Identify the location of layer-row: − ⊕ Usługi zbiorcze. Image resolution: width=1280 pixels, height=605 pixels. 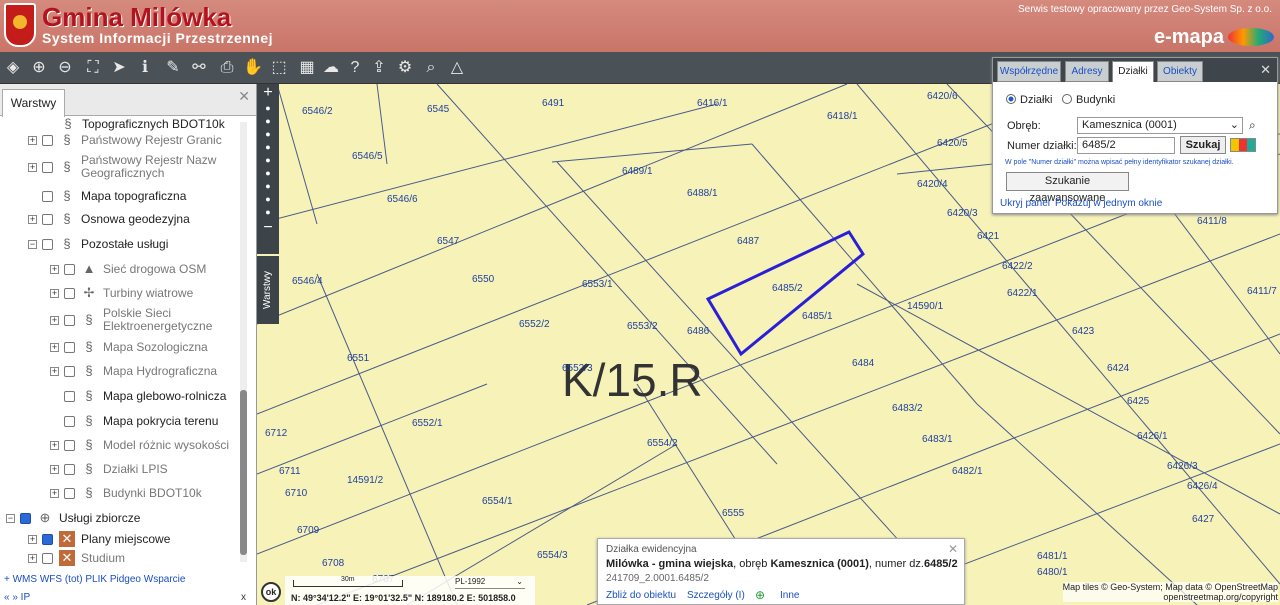
(73, 518).